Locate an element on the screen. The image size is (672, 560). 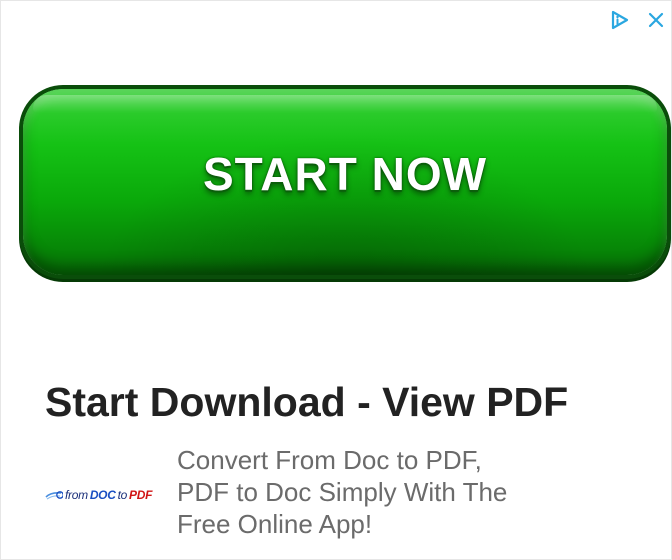
description-line-2: PDF to Doc Simply With The is located at coordinates (342, 492).